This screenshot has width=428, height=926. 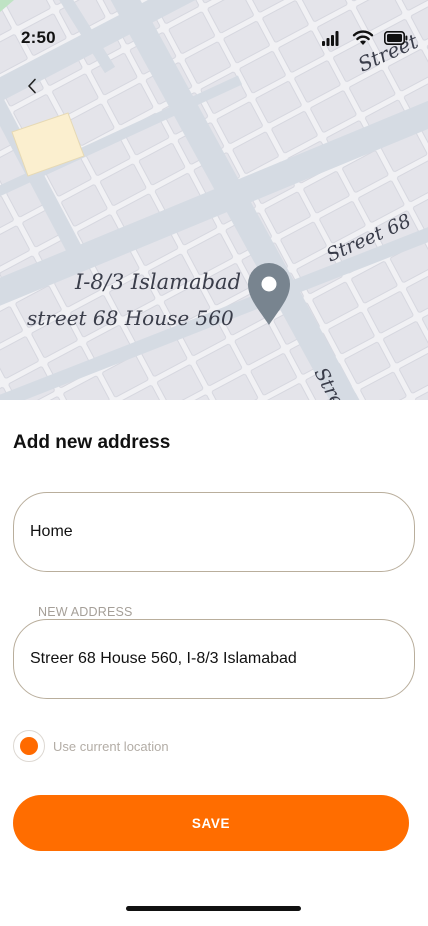 I want to click on save-button: SAVE, so click(x=211, y=823).